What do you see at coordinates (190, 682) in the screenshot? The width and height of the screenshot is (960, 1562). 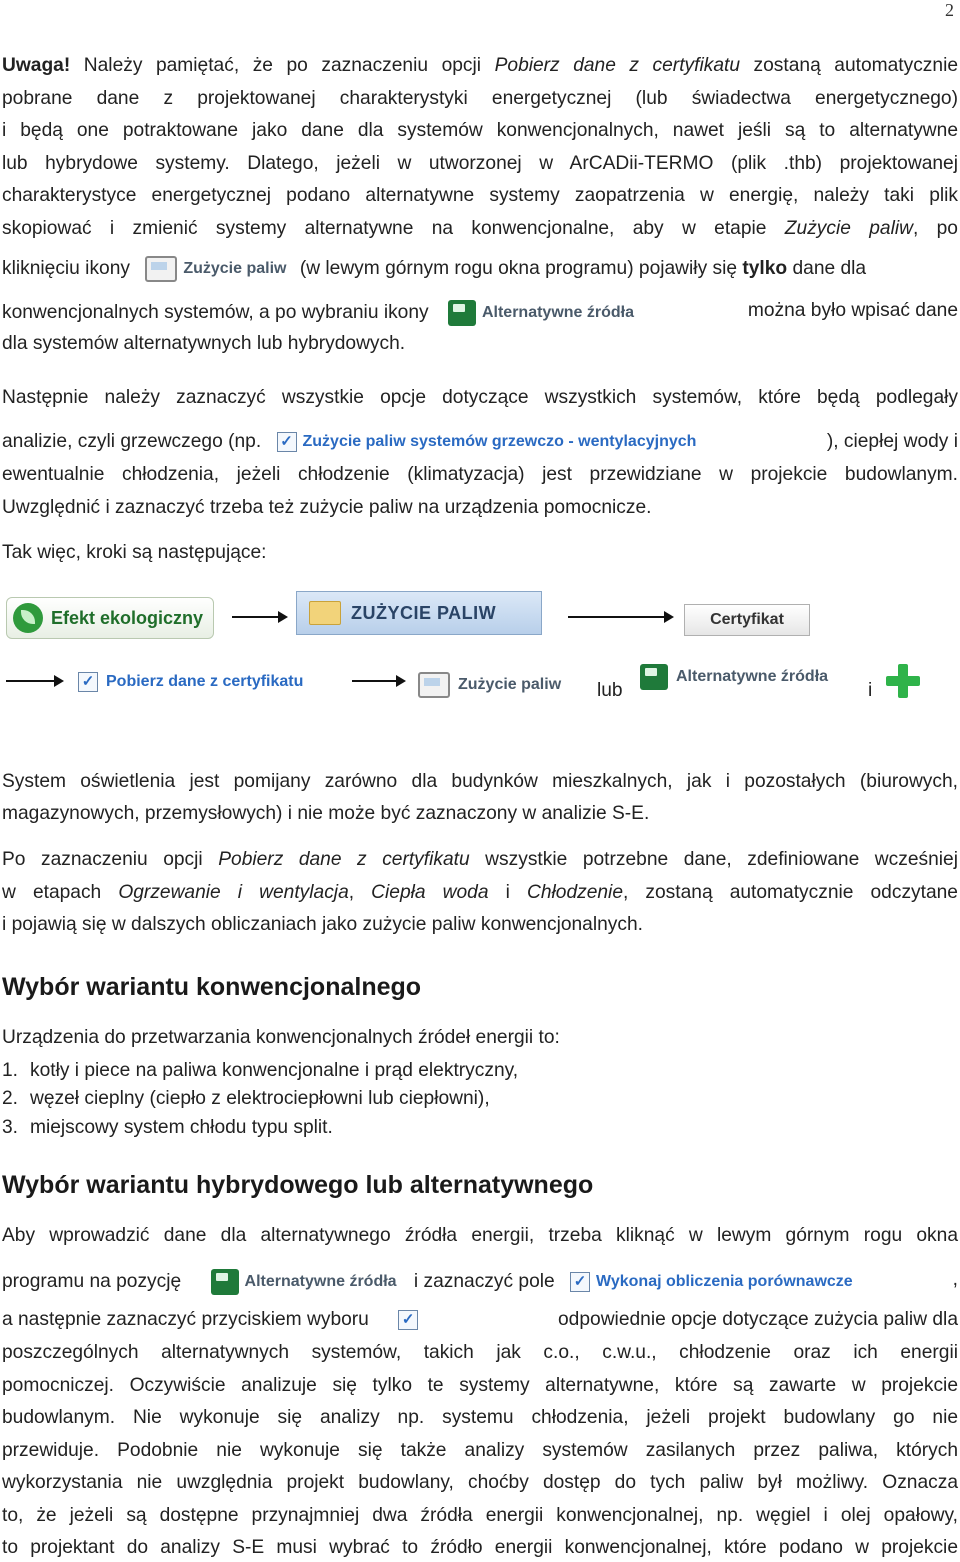 I see `download-certificate-option: ✓ Pobierz dane z certyfikatu` at bounding box center [190, 682].